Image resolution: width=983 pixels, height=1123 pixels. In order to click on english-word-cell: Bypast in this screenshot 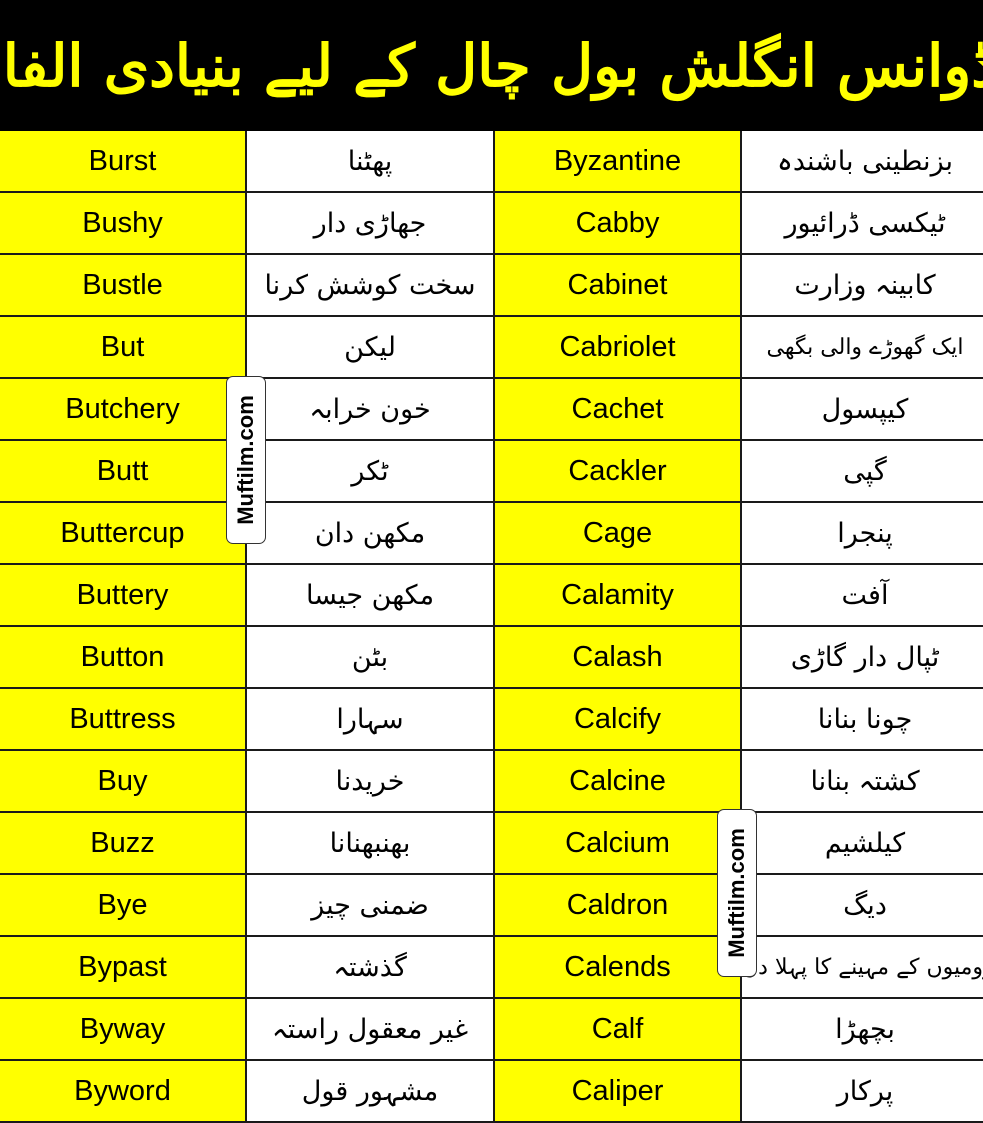, I will do `click(123, 967)`.